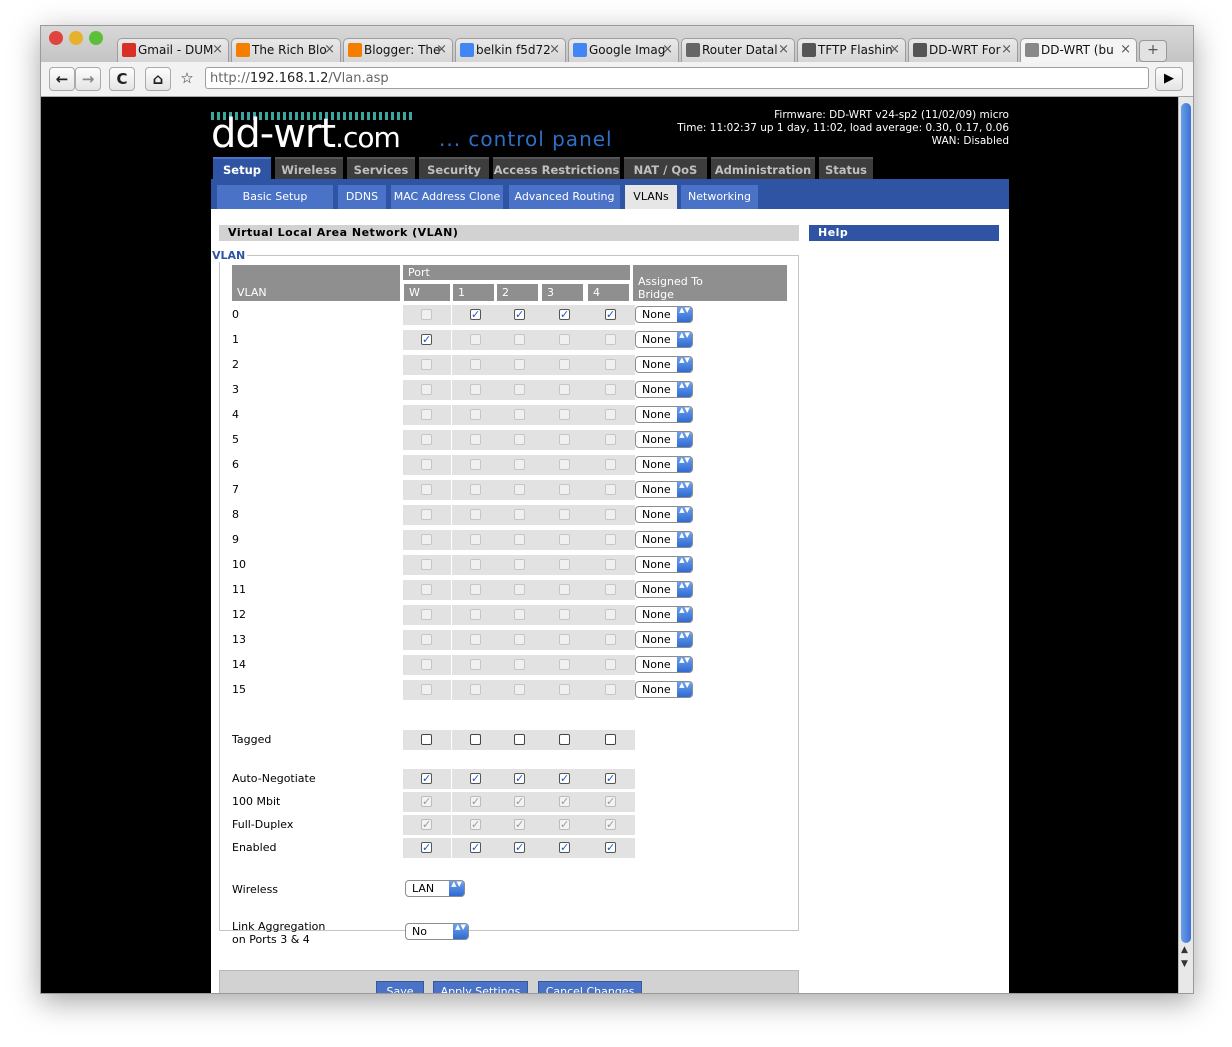 The image size is (1232, 1047). Describe the element at coordinates (96, 38) in the screenshot. I see `zoom-window-icon` at that location.